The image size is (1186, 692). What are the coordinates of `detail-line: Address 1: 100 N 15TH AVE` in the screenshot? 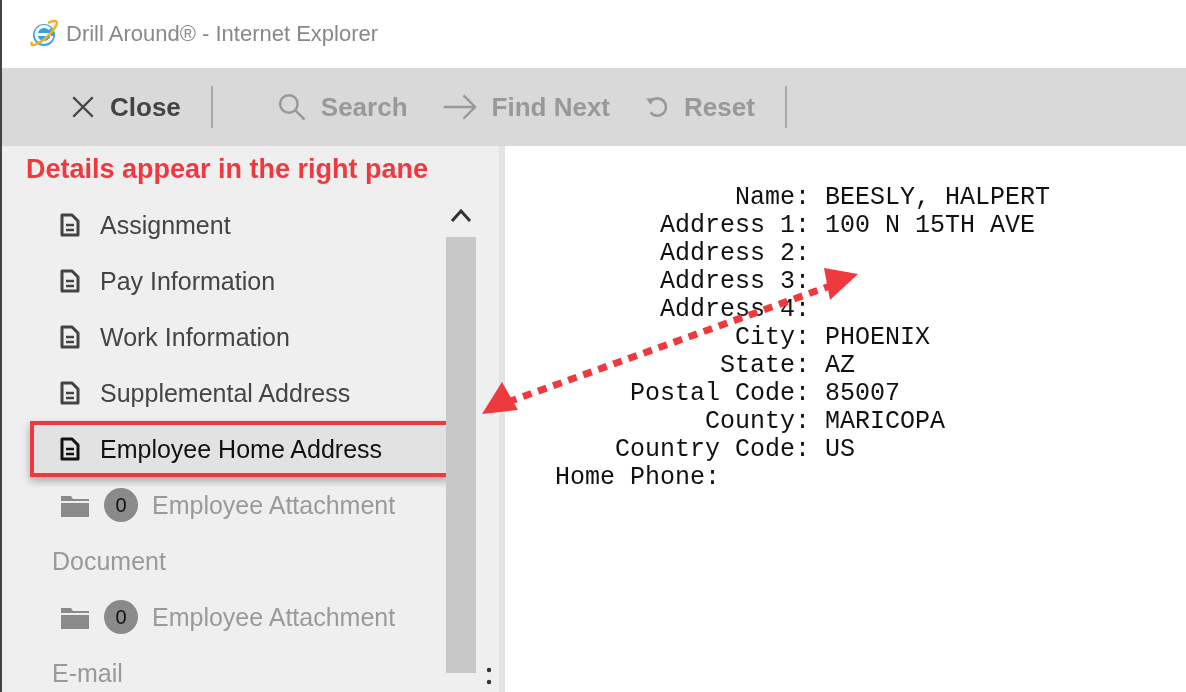 It's located at (848, 226).